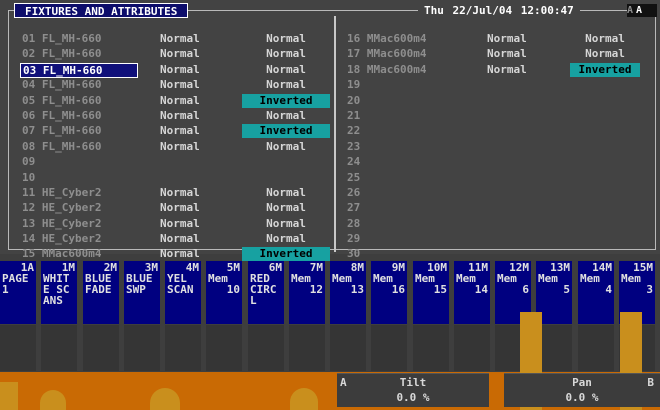  I want to click on softkey-value: 12, so click(316, 289).